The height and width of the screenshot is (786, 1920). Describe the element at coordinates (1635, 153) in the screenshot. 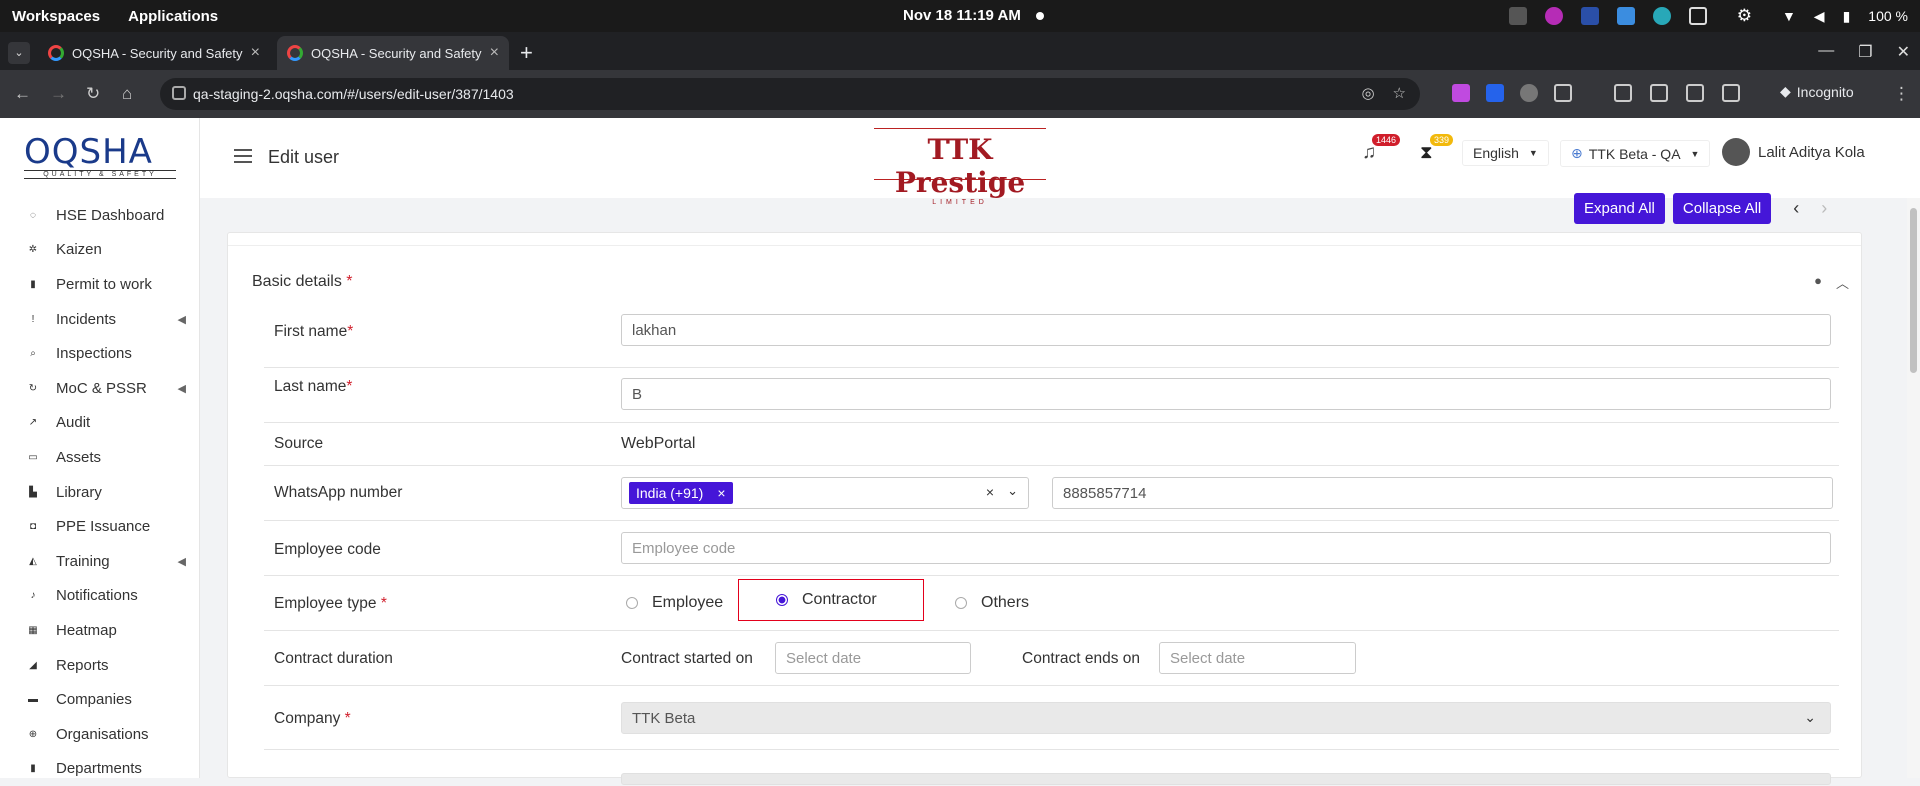

I see `tenant-select: ⊕ TTK Beta - QA ▼` at that location.